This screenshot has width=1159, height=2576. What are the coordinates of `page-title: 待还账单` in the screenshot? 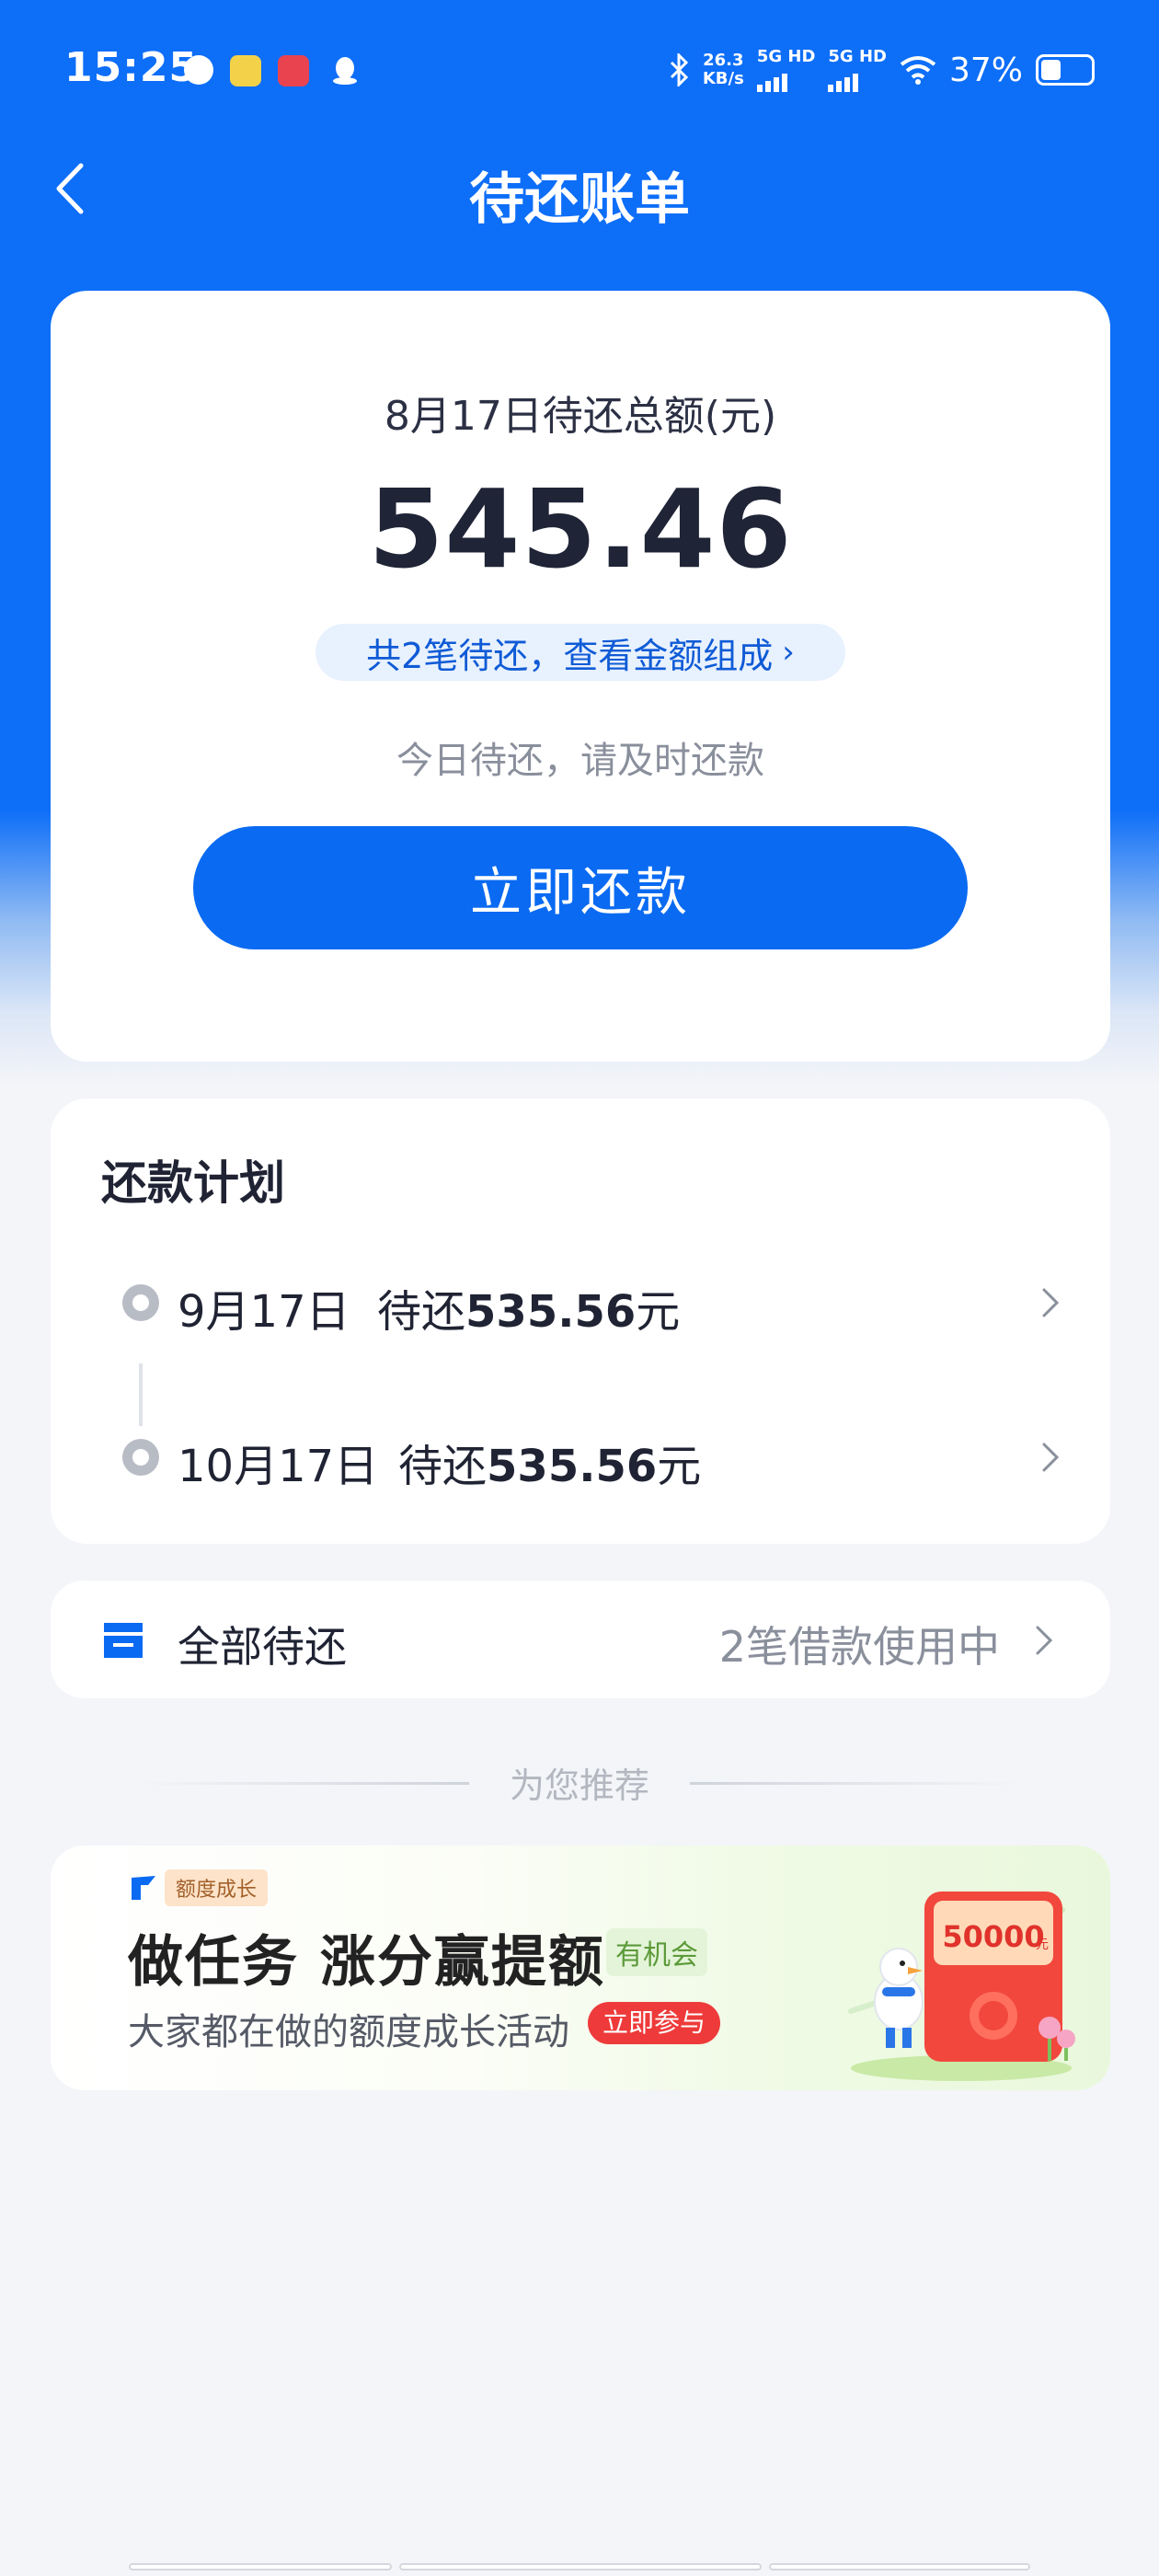 It's located at (579, 199).